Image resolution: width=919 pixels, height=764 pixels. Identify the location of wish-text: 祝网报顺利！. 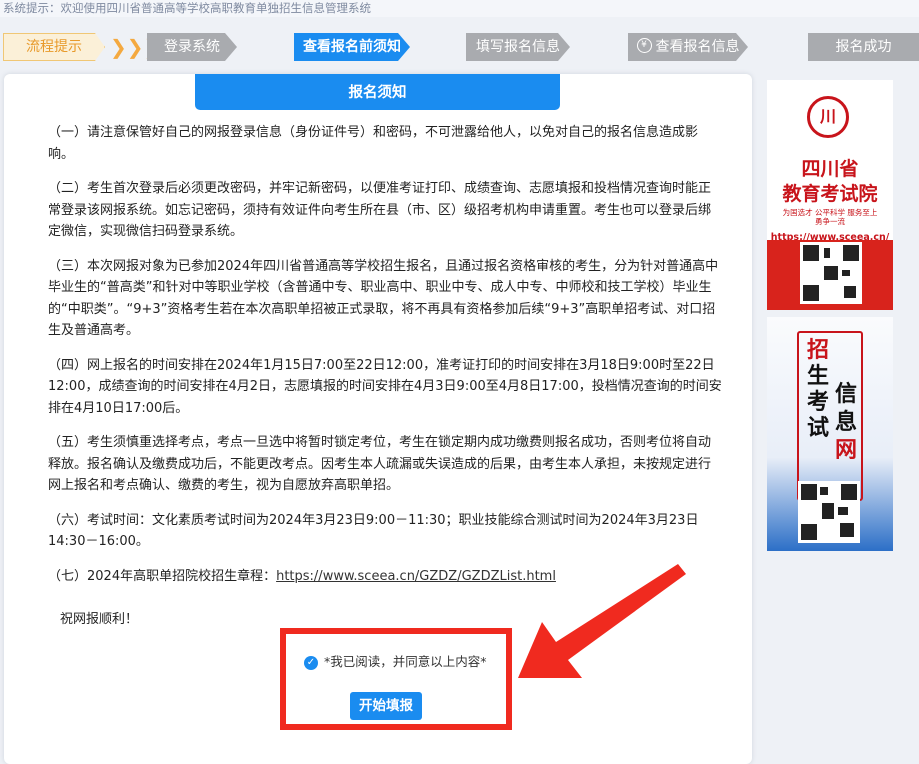
(99, 619).